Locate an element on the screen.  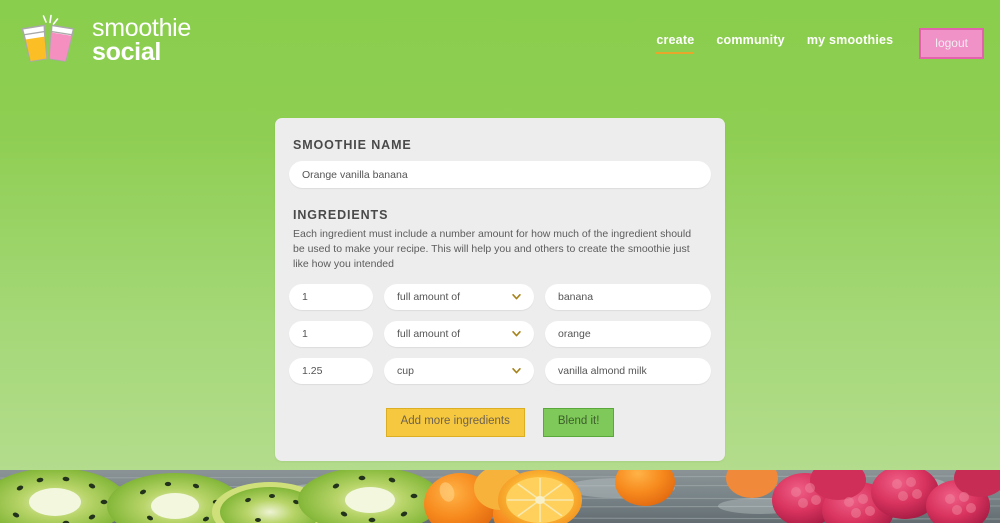
smoothie-name-label: SMOOTHIE NAME is located at coordinates (352, 145).